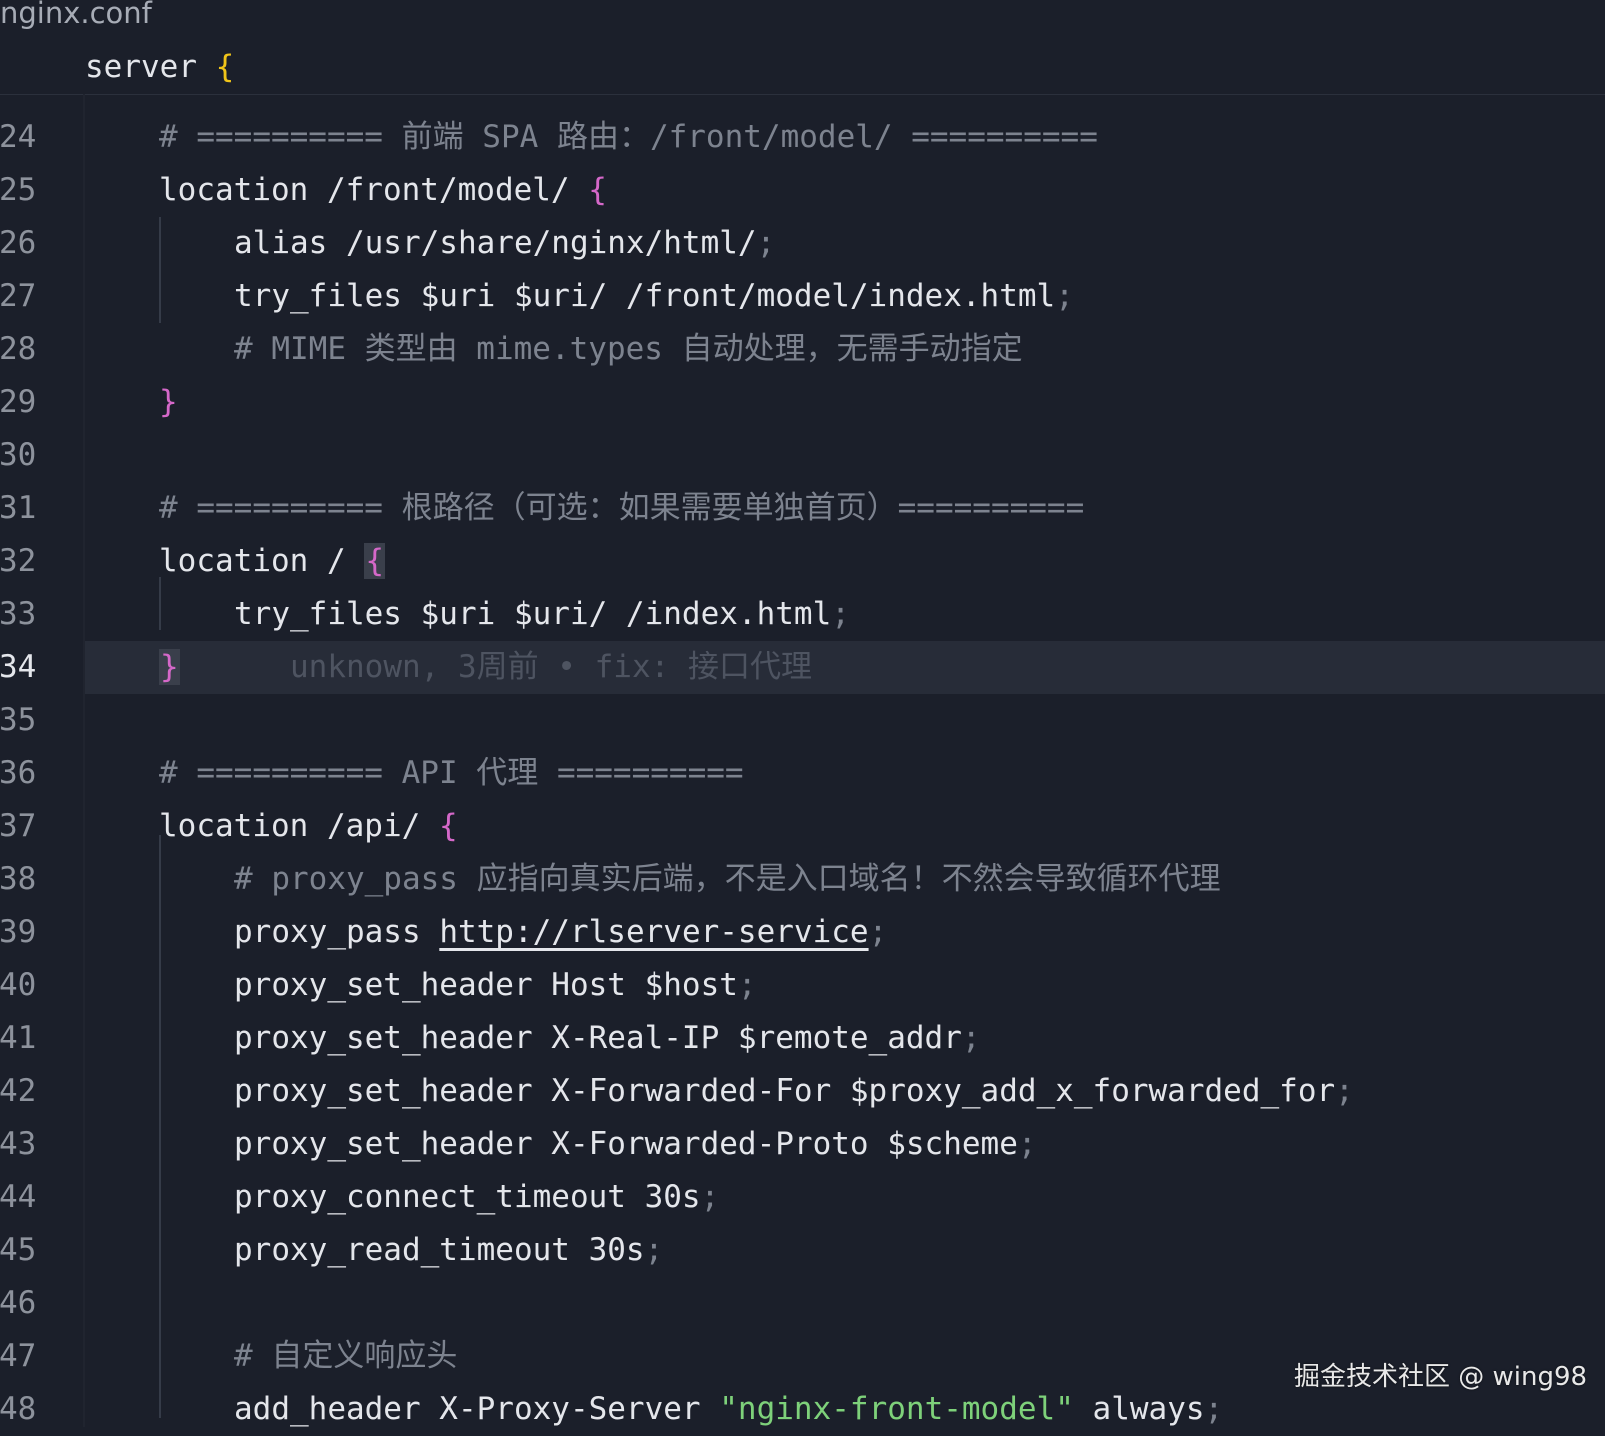 Image resolution: width=1605 pixels, height=1436 pixels. Describe the element at coordinates (802, 67) in the screenshot. I see `sticky-scroll-header: server {` at that location.